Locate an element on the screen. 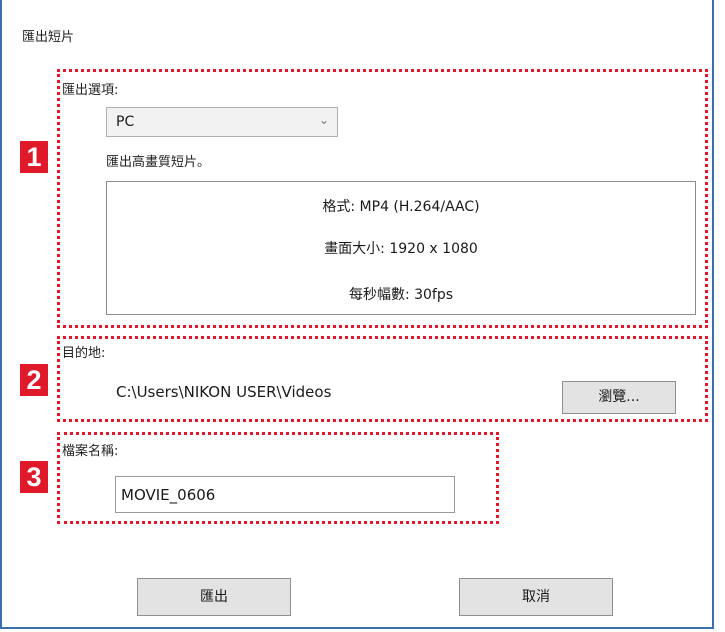 This screenshot has height=632, width=725. frame-size-info: 畫面大小: 1920 x 1080 is located at coordinates (401, 249).